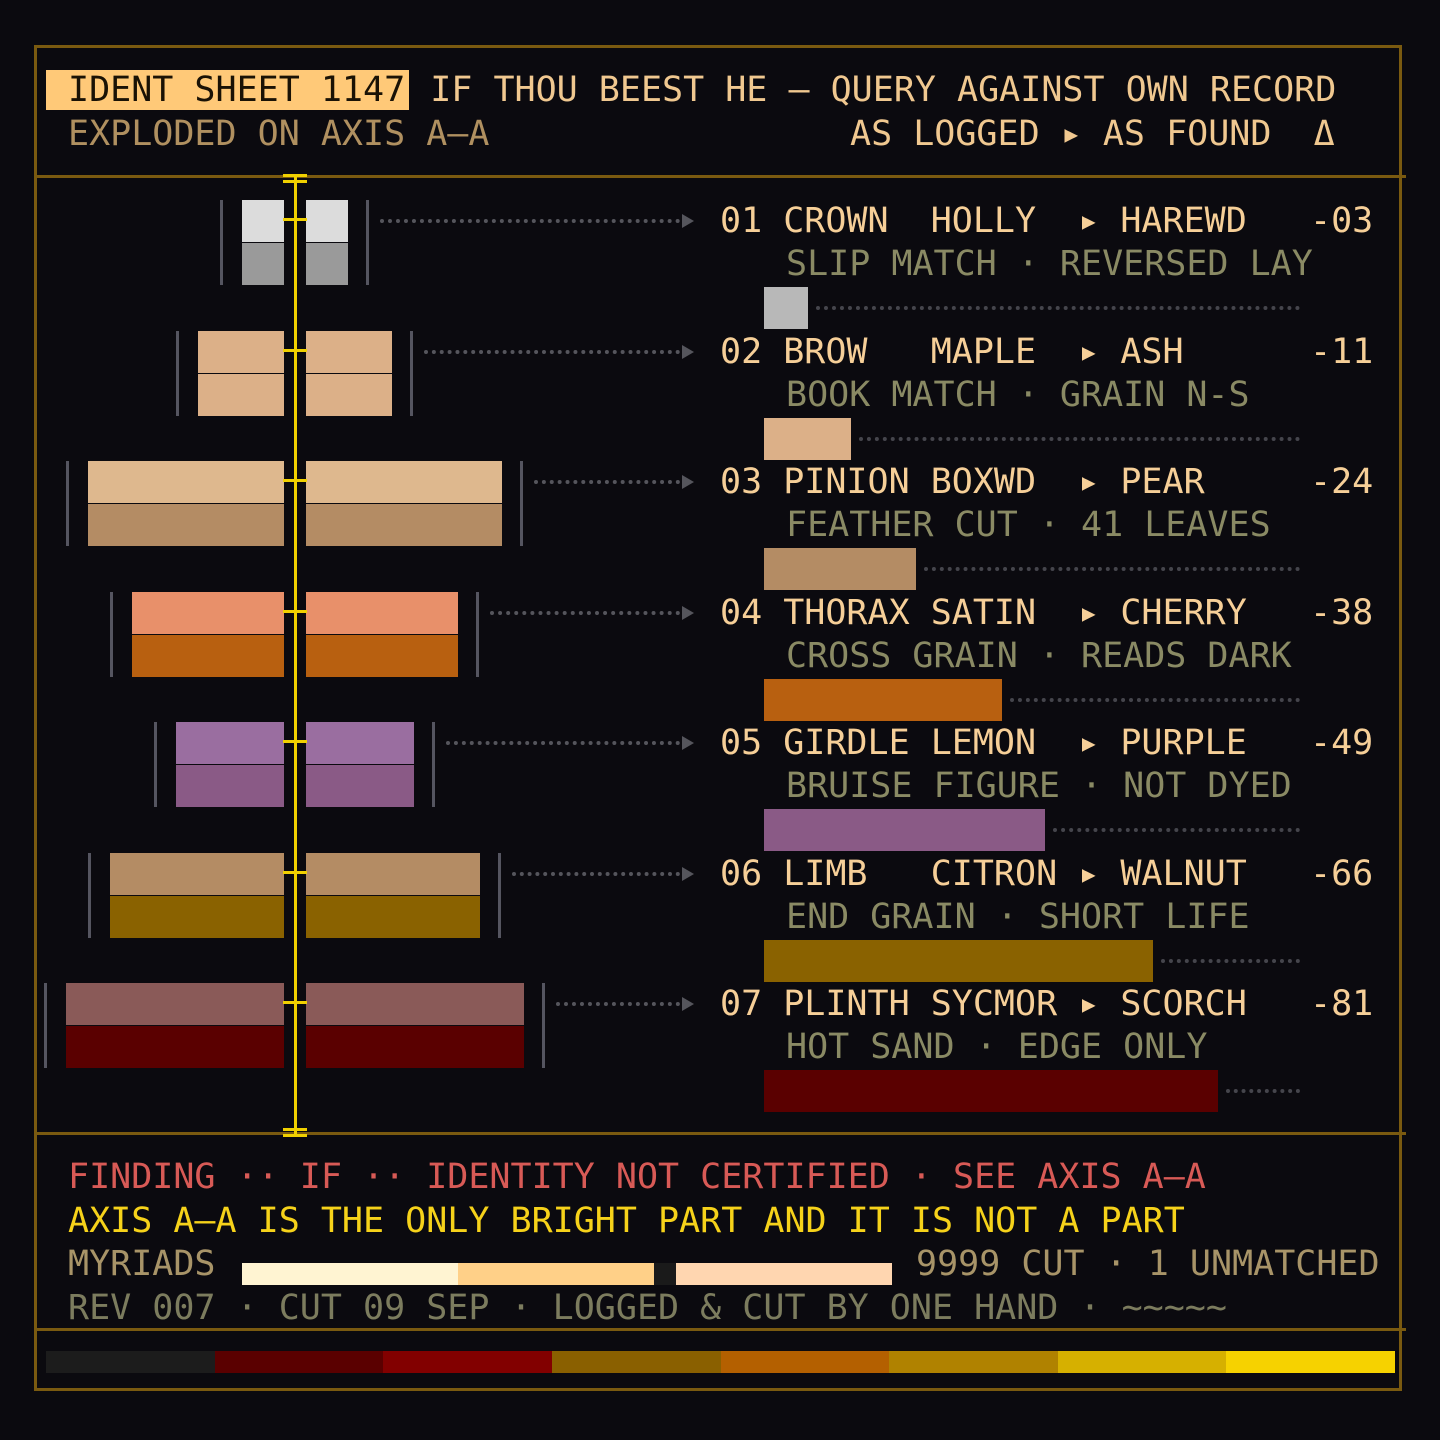  Describe the element at coordinates (1047, 1004) in the screenshot. I see `record-row-7: 07 PLINTH SYCMOR ▸ SCORCH -81` at that location.